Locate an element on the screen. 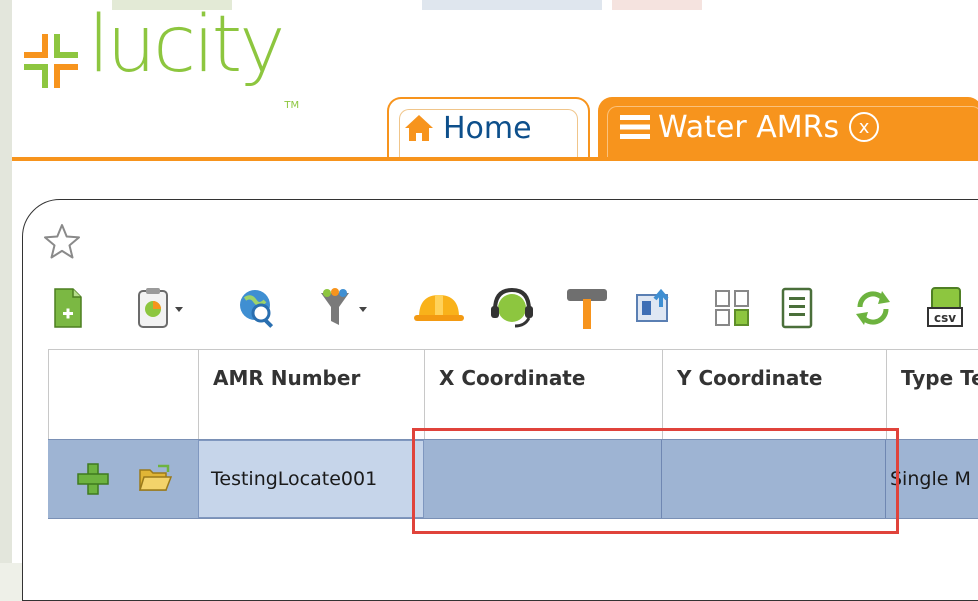  home-icon is located at coordinates (419, 128).